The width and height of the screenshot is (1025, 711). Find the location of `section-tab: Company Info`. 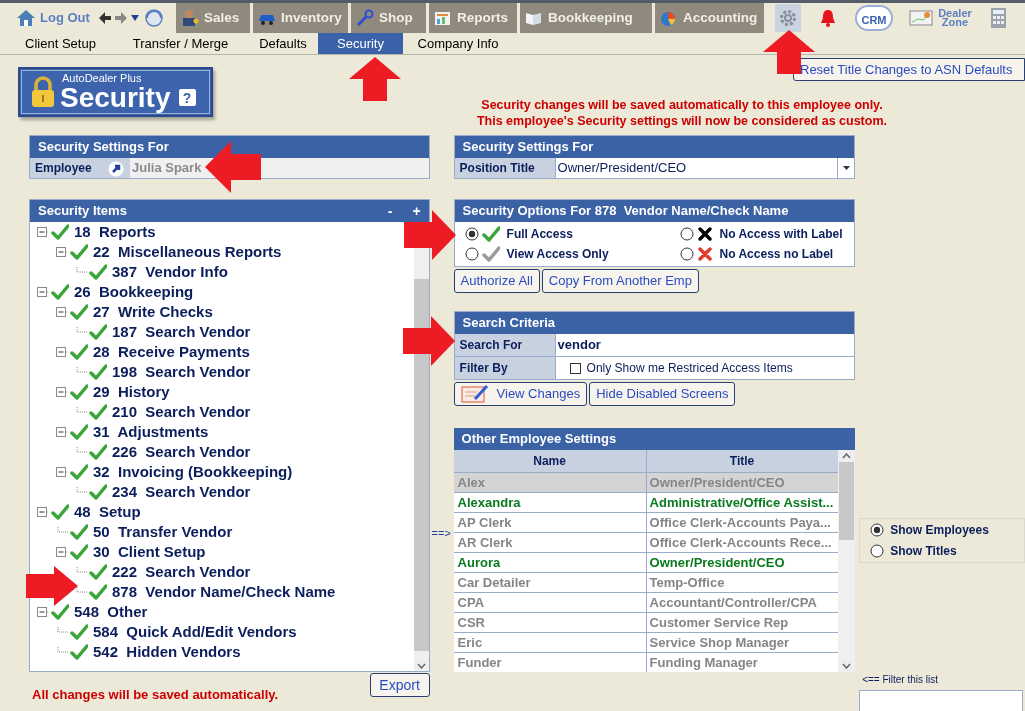

section-tab: Company Info is located at coordinates (458, 43).